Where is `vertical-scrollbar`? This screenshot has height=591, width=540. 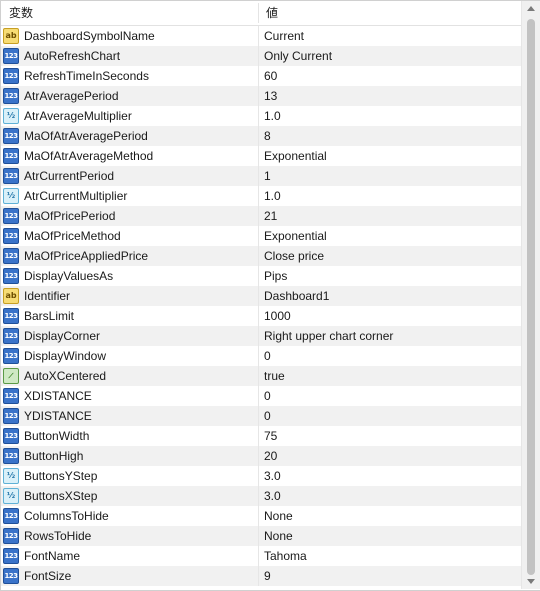 vertical-scrollbar is located at coordinates (530, 295).